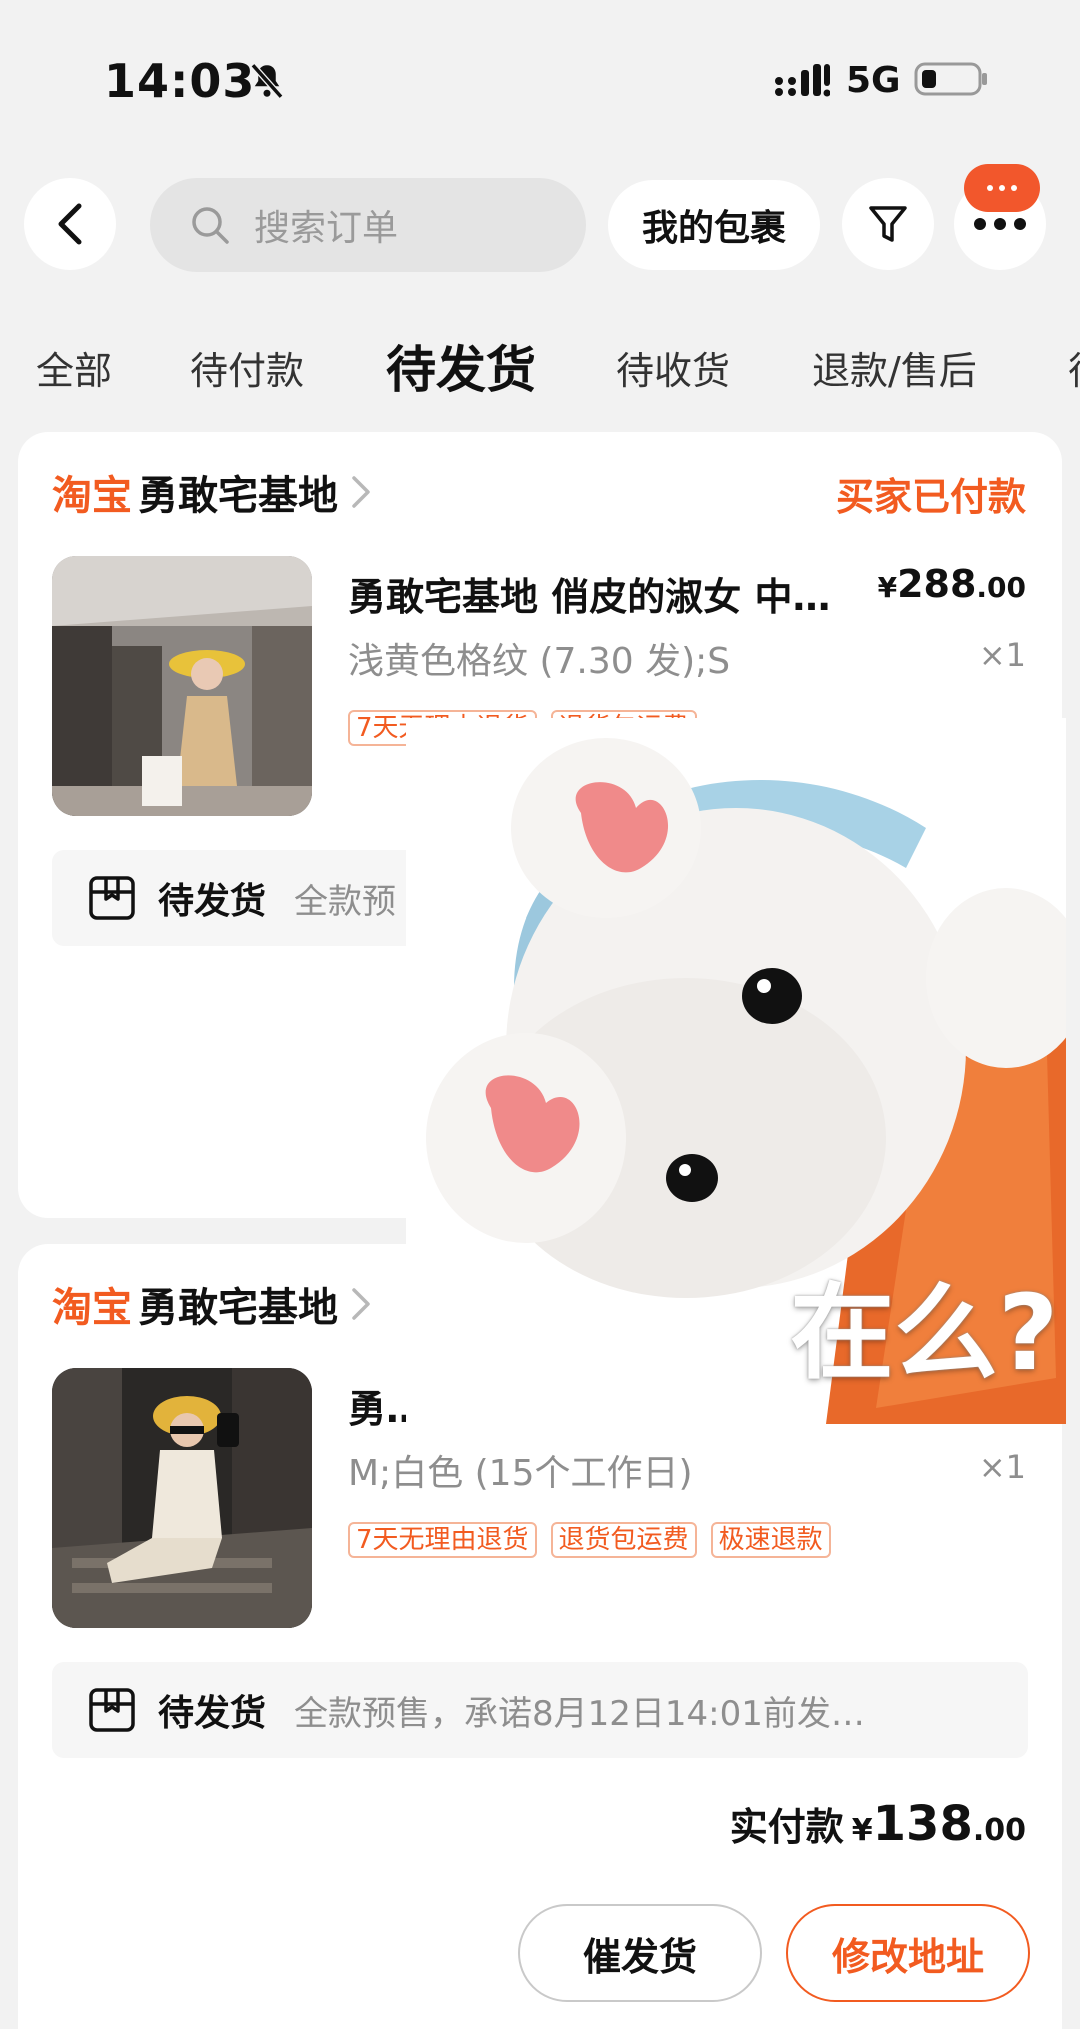  What do you see at coordinates (540, 75) in the screenshot?
I see `status-bar: 14:03 5G` at bounding box center [540, 75].